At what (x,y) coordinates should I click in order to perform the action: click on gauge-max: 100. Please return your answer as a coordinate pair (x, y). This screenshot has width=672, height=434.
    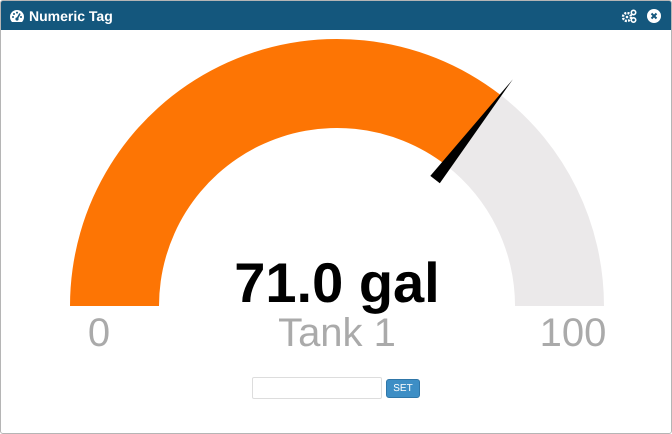
    Looking at the image, I should click on (573, 329).